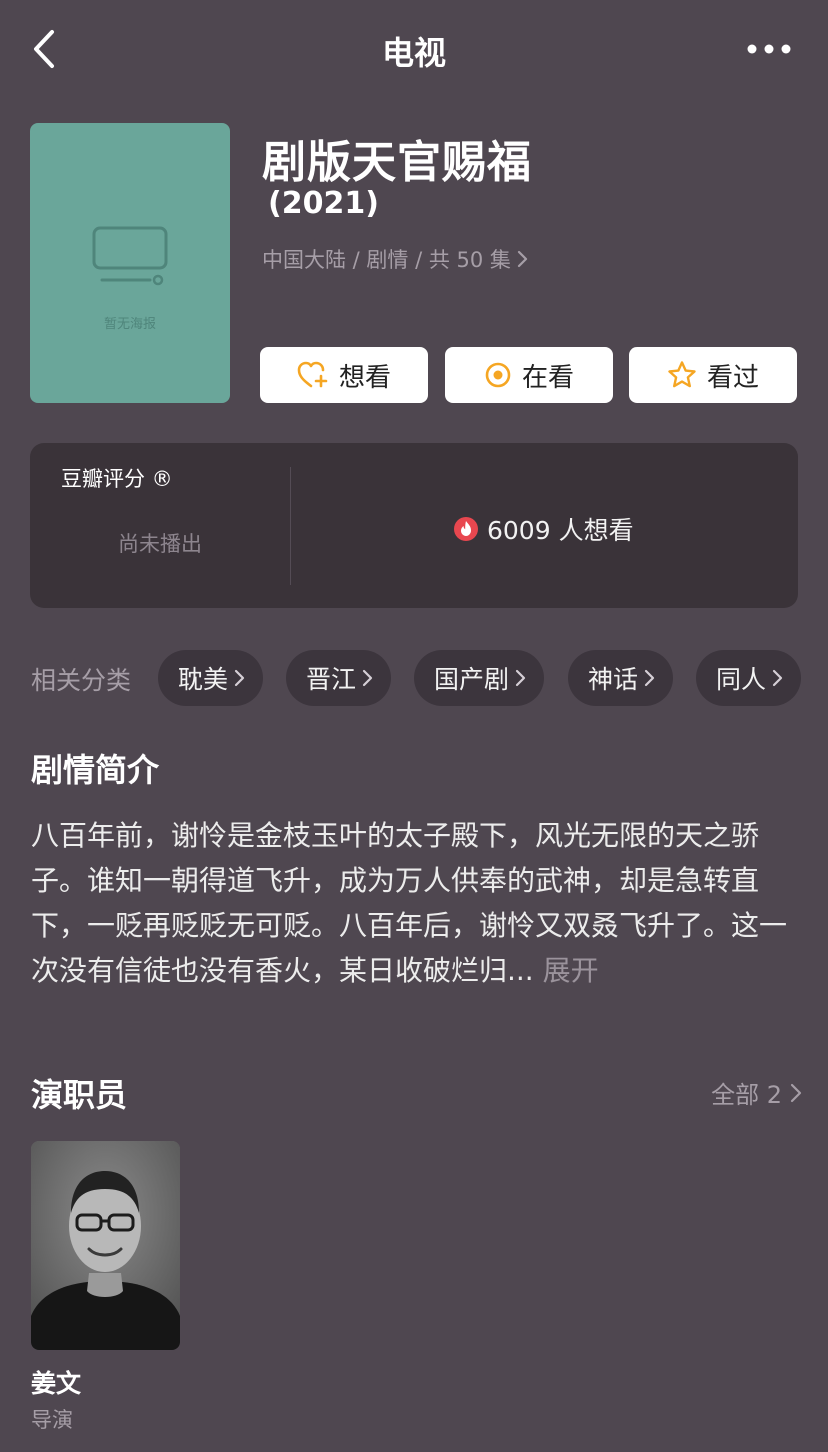 Image resolution: width=828 pixels, height=1452 pixels. I want to click on category-tag-label: 神话, so click(613, 679).